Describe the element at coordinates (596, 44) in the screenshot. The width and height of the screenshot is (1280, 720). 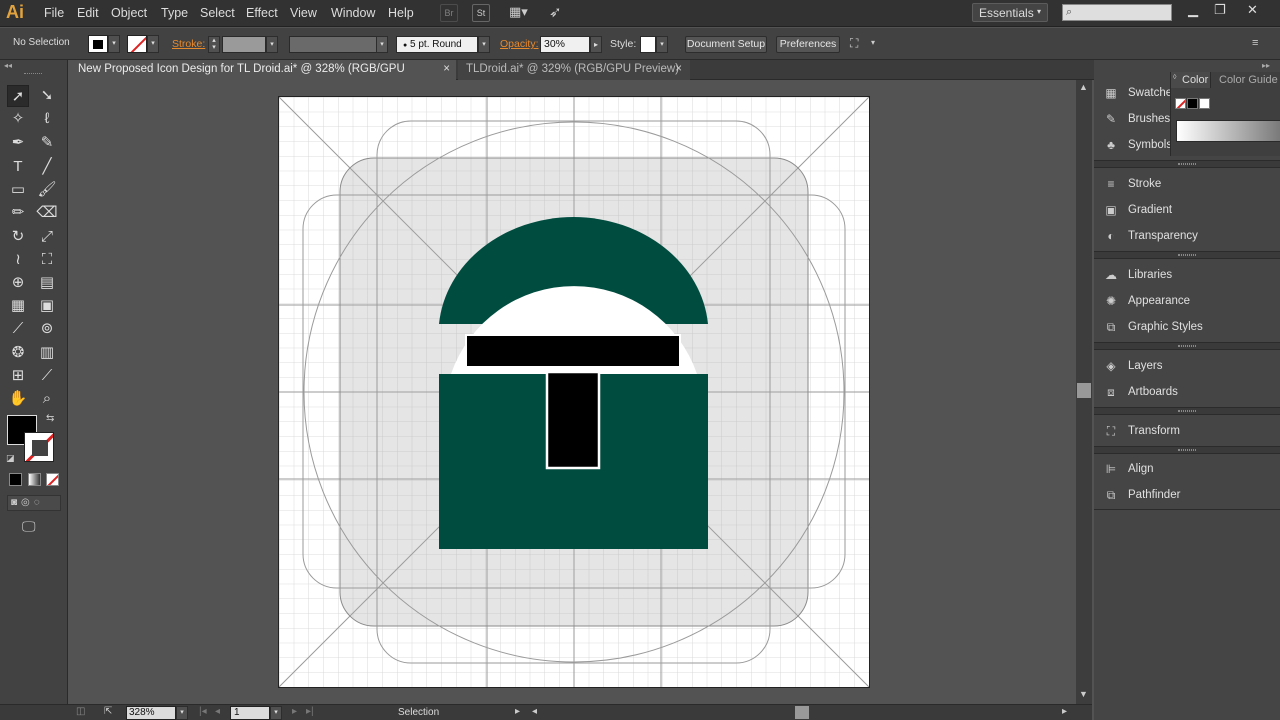
I see `opacity-slider-toggle: ▸` at that location.